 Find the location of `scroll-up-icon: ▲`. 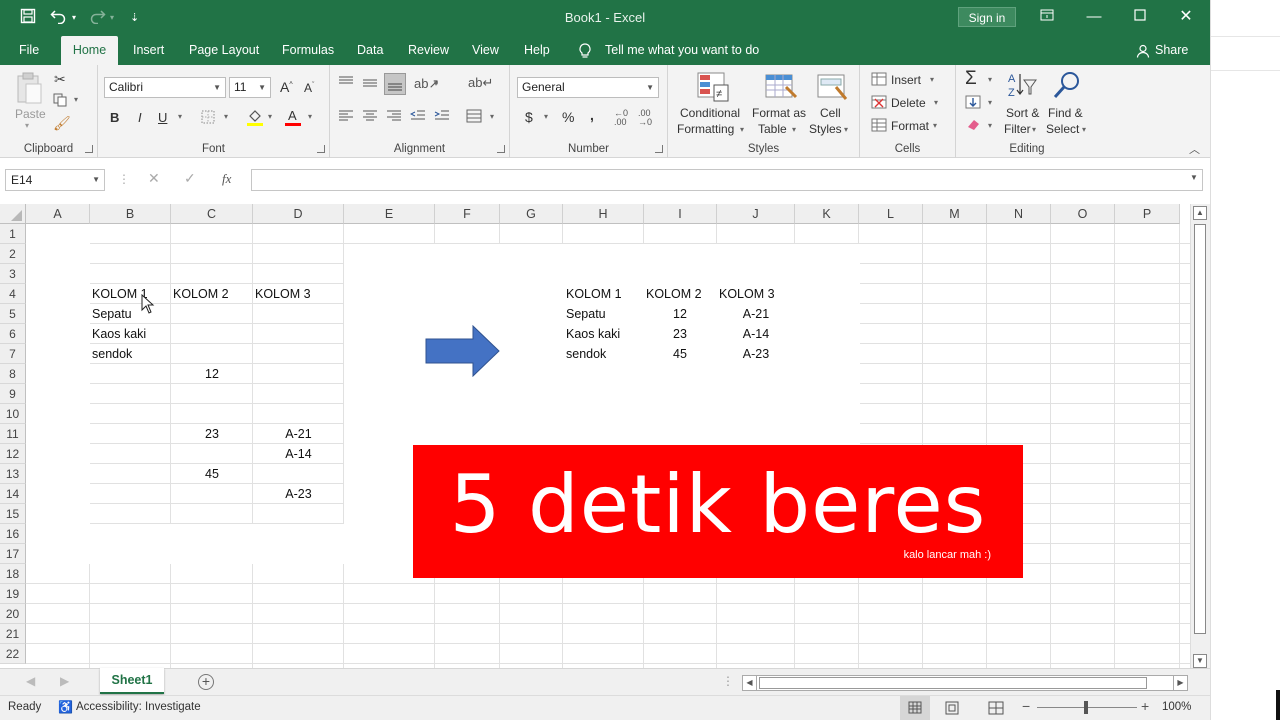

scroll-up-icon: ▲ is located at coordinates (1200, 213).